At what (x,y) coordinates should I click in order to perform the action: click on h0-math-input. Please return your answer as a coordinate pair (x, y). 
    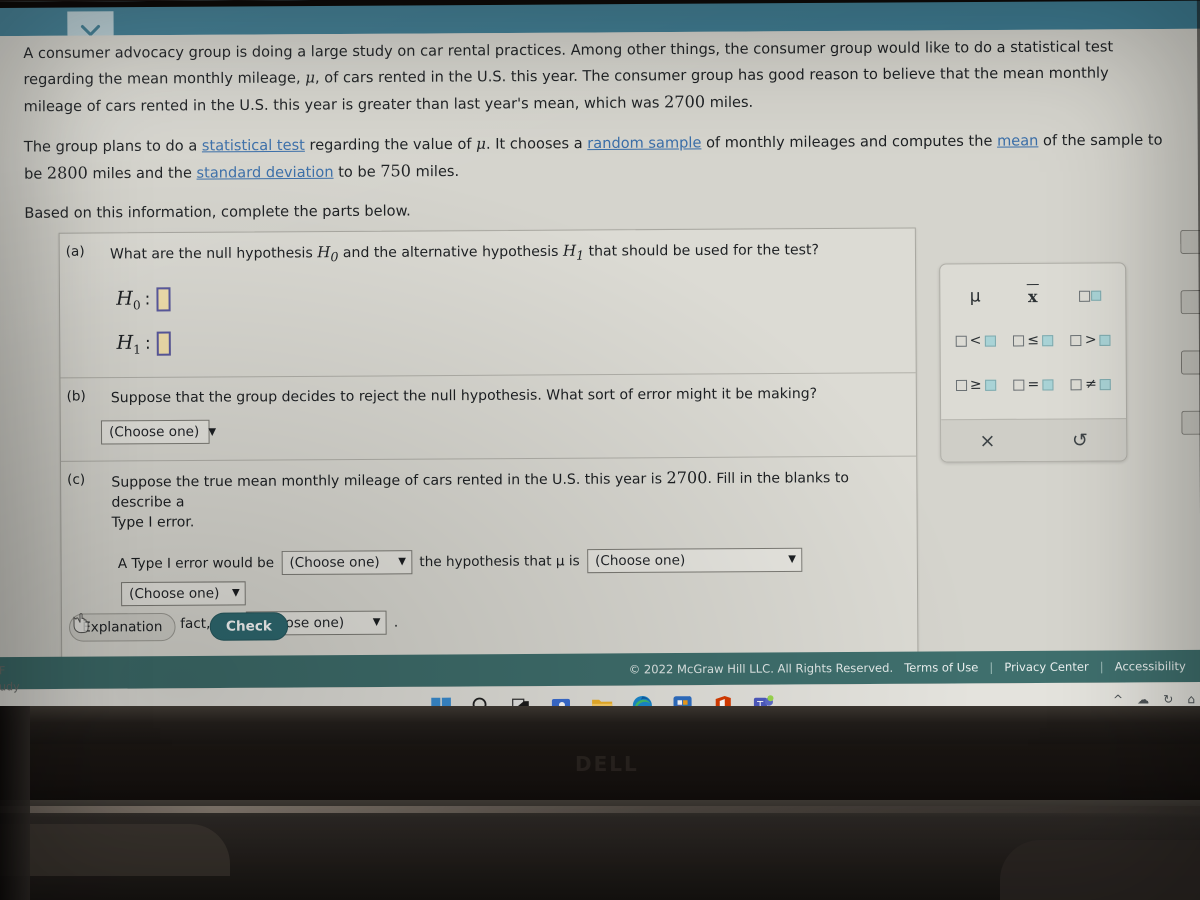
    Looking at the image, I should click on (163, 299).